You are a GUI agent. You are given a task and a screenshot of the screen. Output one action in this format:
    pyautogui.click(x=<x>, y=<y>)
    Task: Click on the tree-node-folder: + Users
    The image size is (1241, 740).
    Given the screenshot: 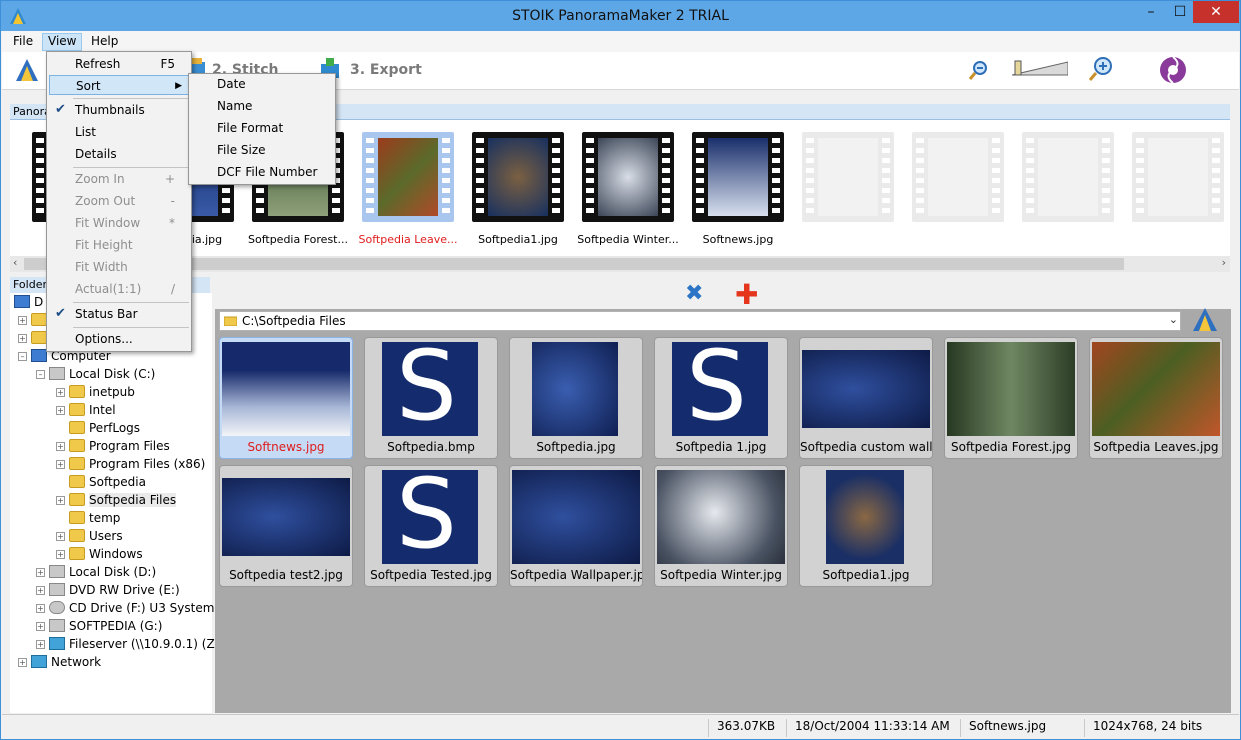 What is the action you would take?
    pyautogui.click(x=89, y=538)
    